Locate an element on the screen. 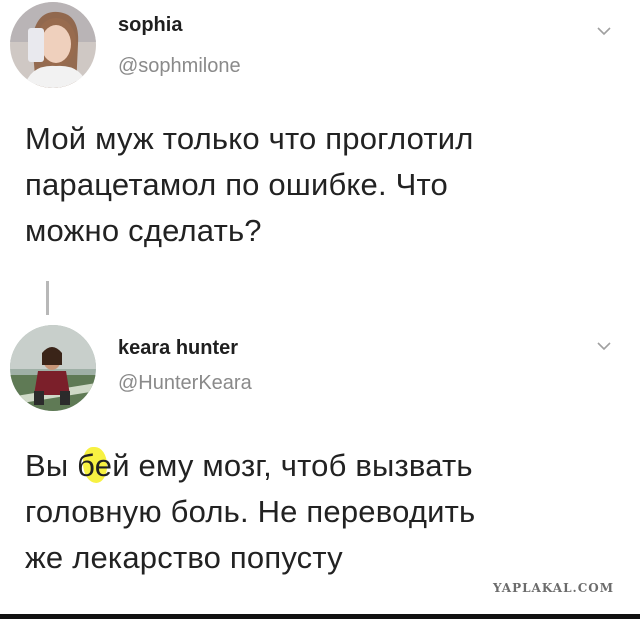 Image resolution: width=640 pixels, height=619 pixels. tweet1-author-handle: @sophmilone is located at coordinates (179, 66).